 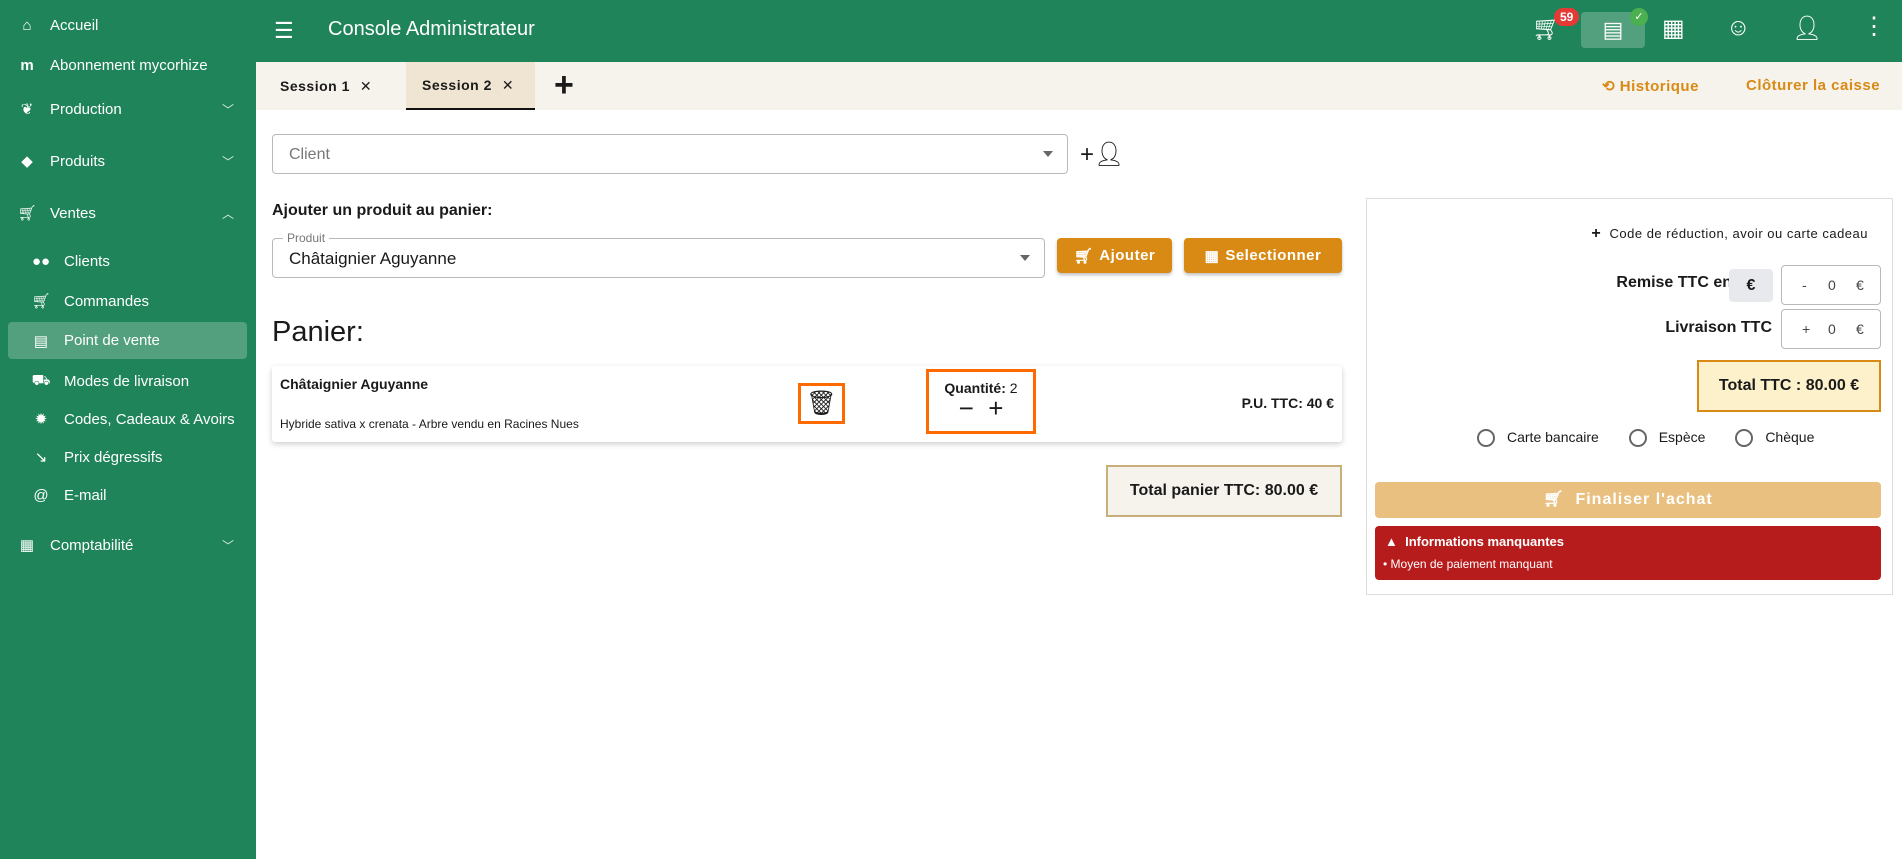 What do you see at coordinates (86, 109) in the screenshot?
I see `label: Production` at bounding box center [86, 109].